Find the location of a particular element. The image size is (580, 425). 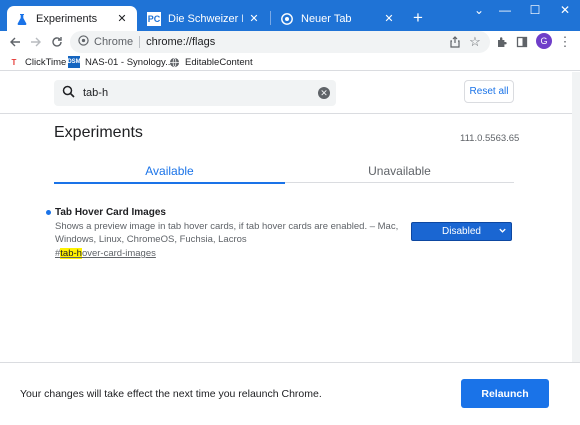

tab-neuer-tab: Neuer Tab ✕ is located at coordinates (338, 18).